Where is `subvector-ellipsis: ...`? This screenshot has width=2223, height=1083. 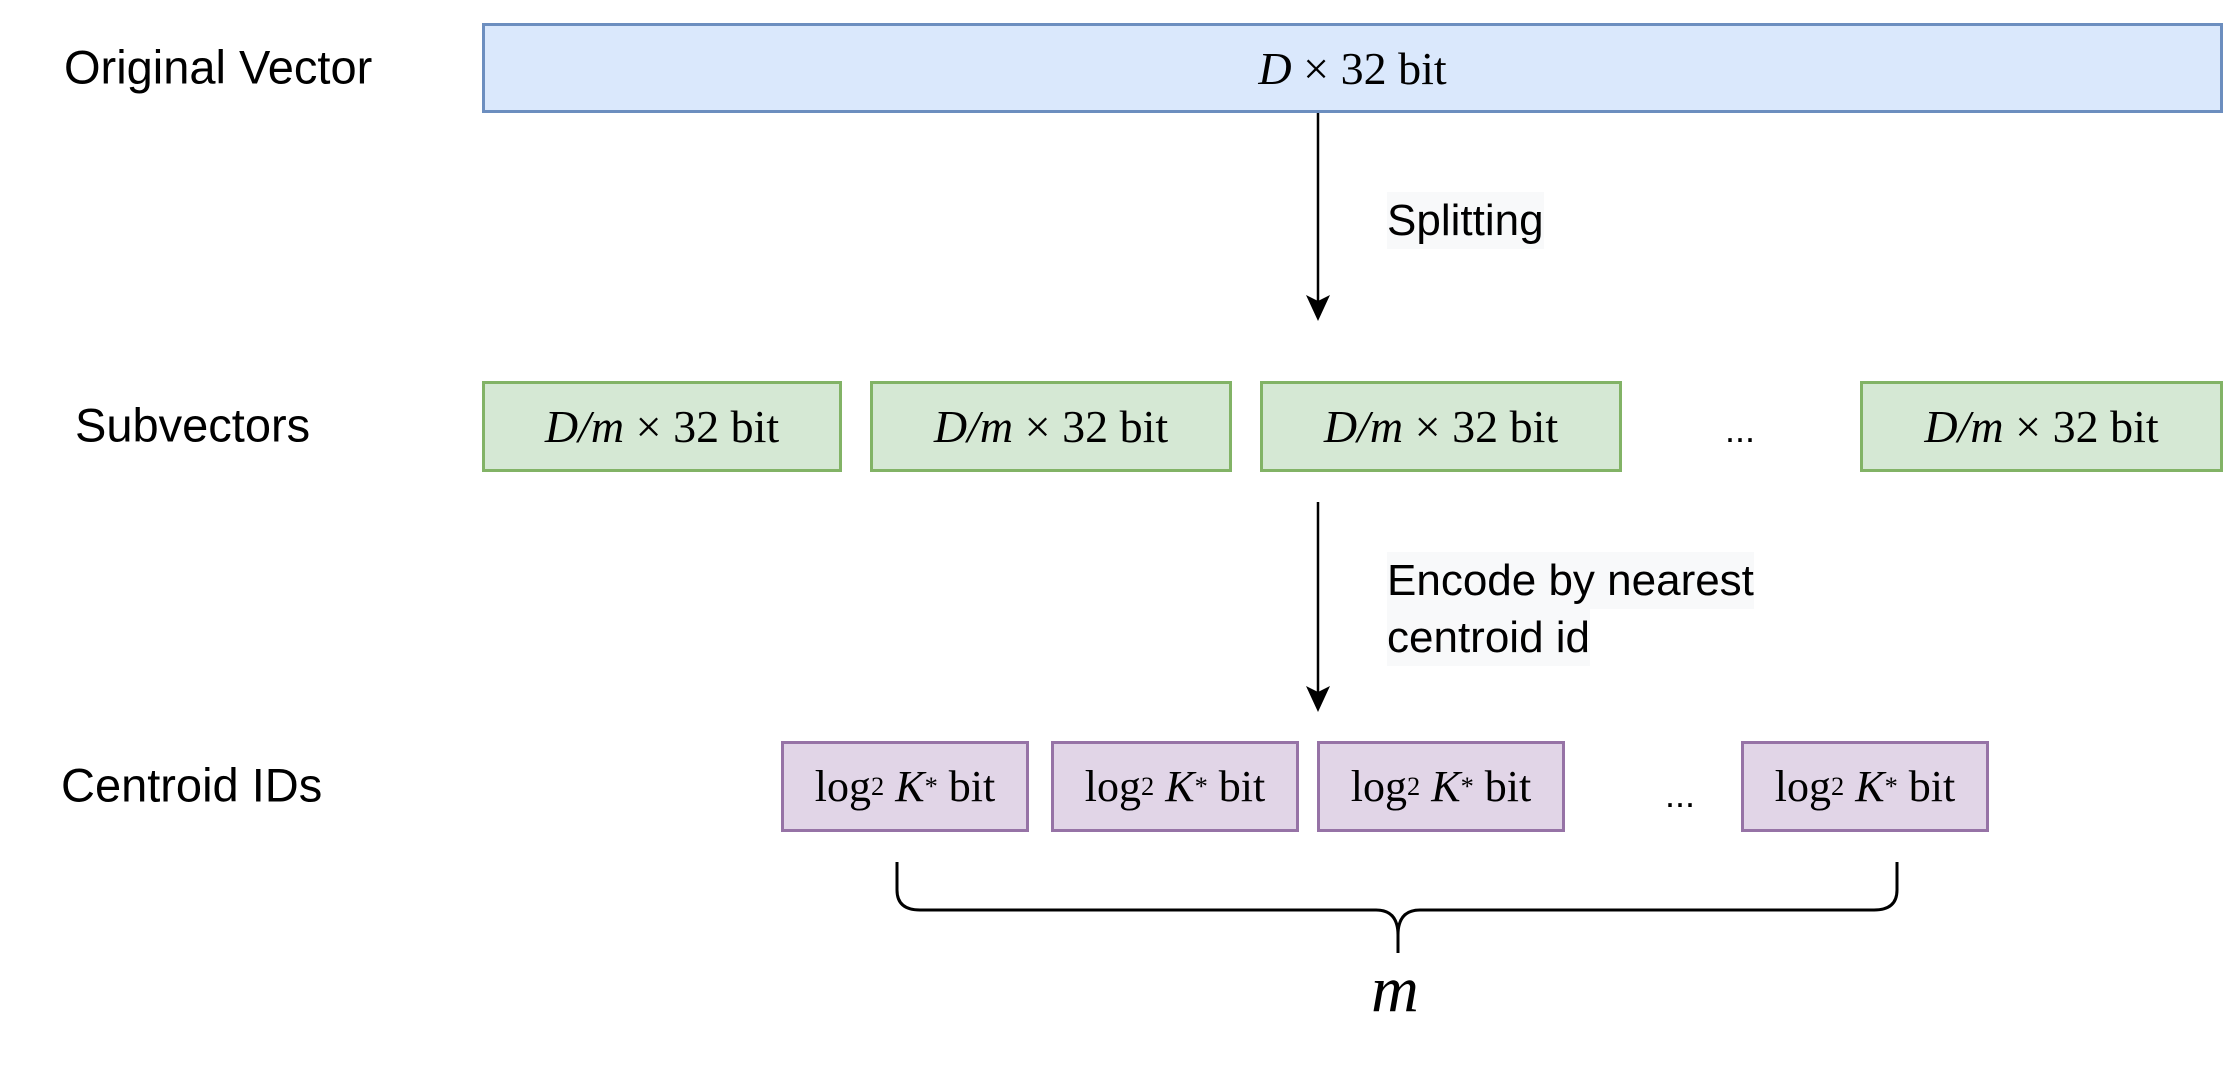 subvector-ellipsis: ... is located at coordinates (1740, 429).